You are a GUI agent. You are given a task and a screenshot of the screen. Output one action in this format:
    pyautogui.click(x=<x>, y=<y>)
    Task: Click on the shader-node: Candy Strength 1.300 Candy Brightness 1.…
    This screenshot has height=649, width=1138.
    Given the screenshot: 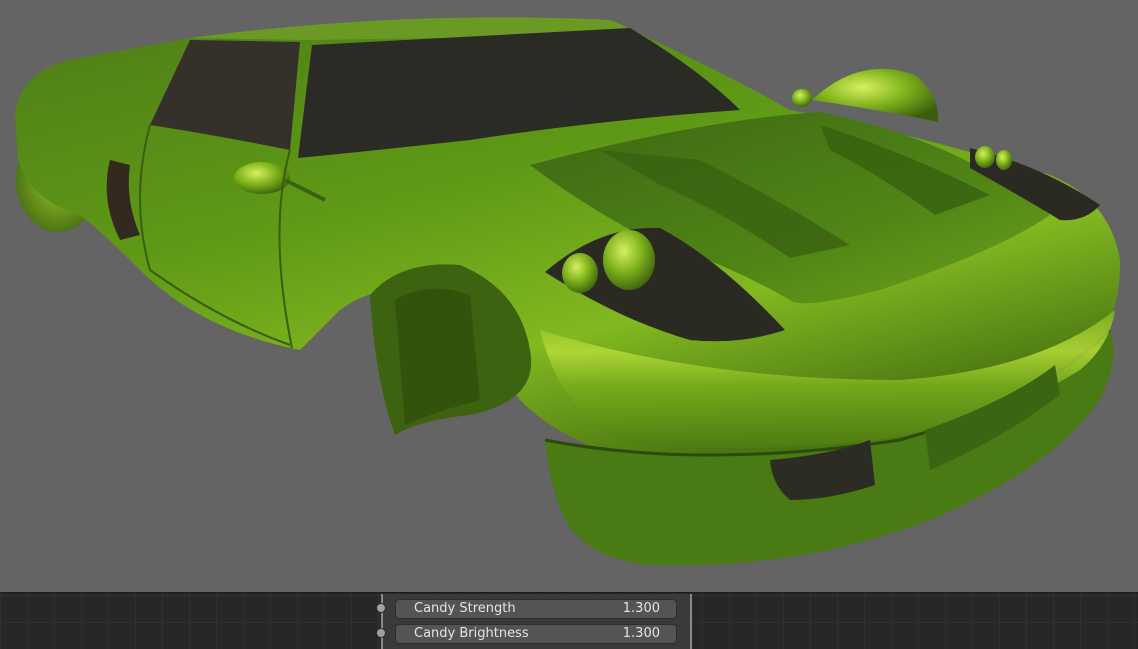 What is the action you would take?
    pyautogui.click(x=534, y=621)
    